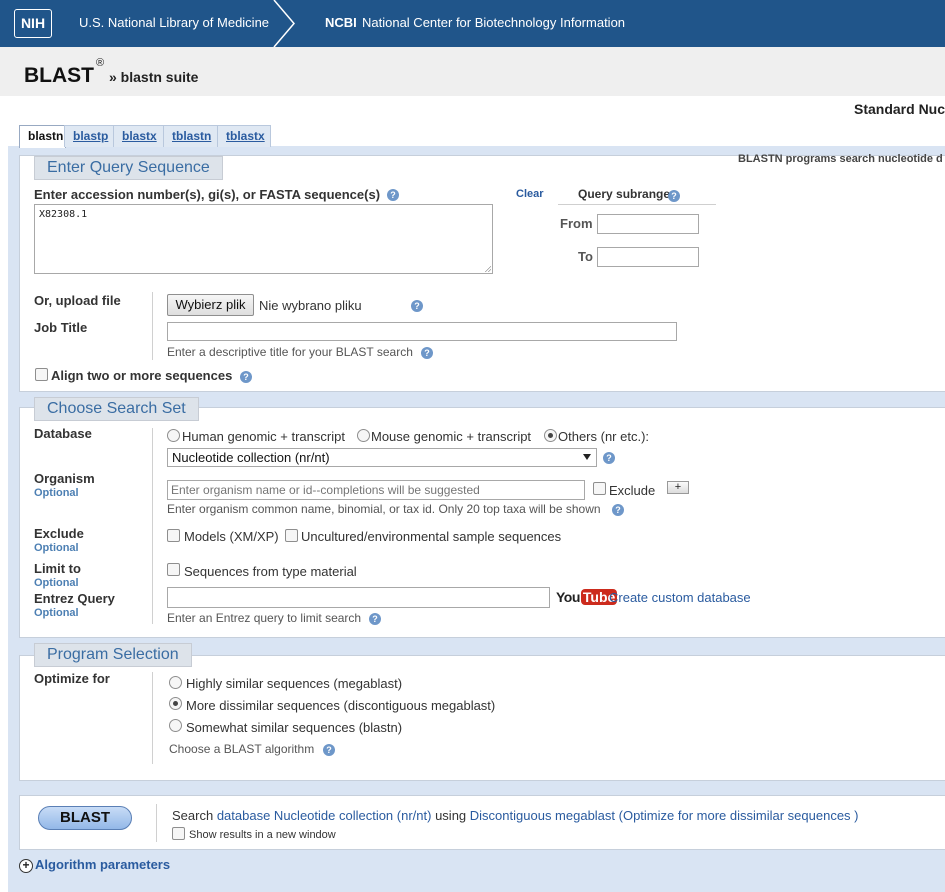  Describe the element at coordinates (648, 224) in the screenshot. I see `from-input` at that location.